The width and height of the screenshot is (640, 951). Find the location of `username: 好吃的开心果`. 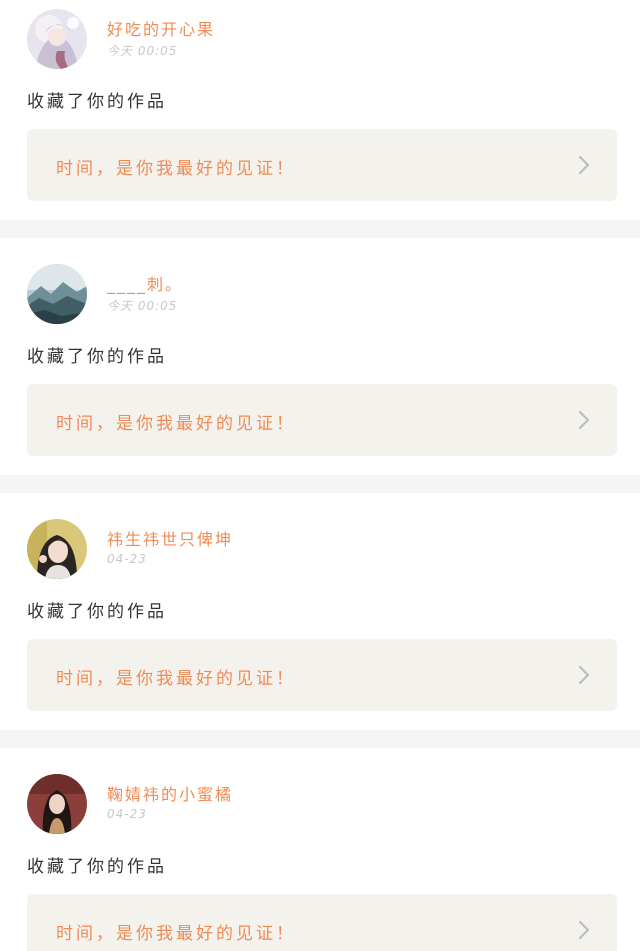

username: 好吃的开心果 is located at coordinates (161, 28).